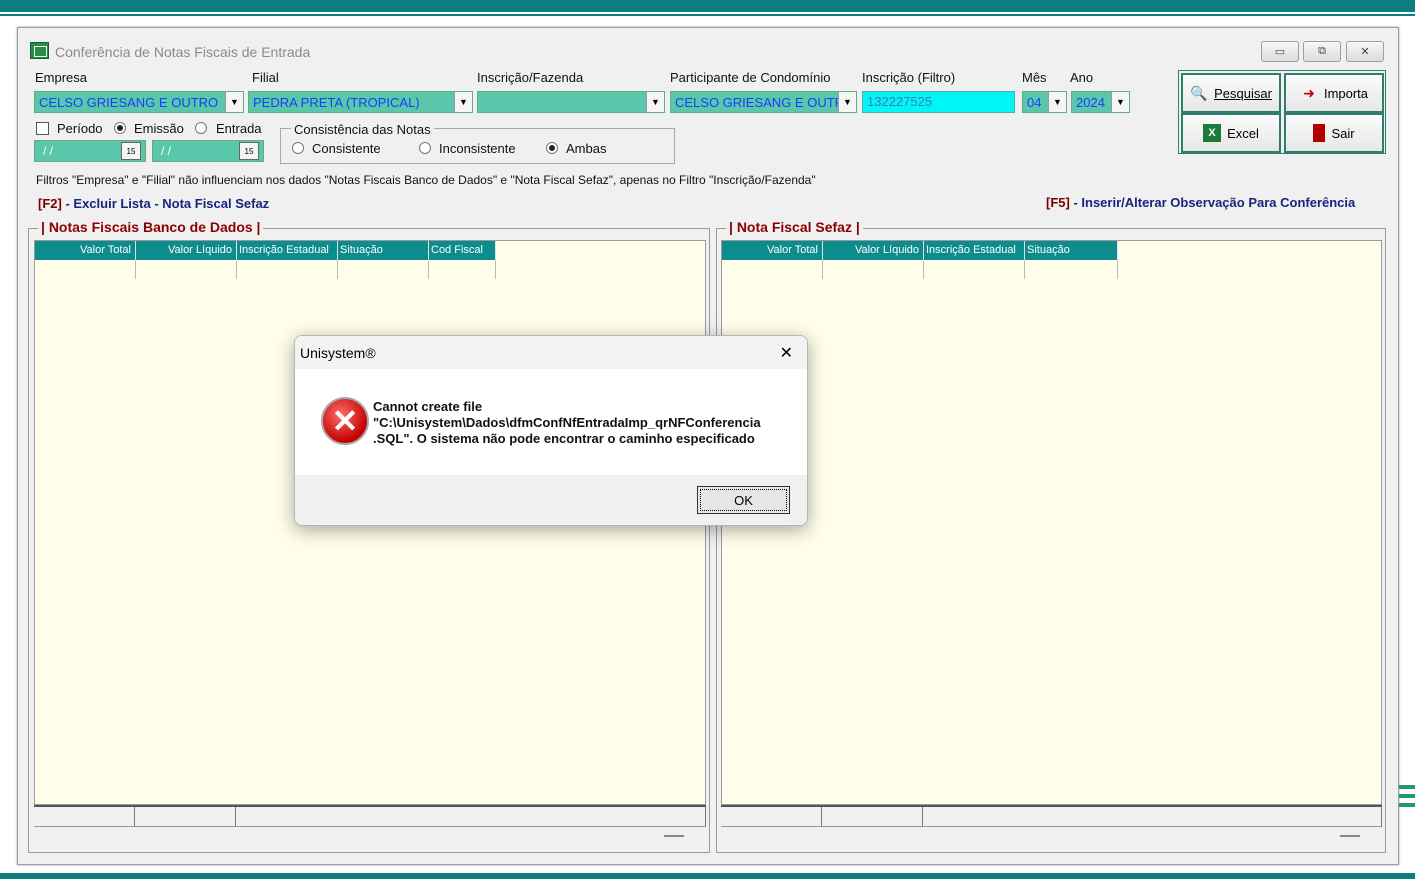  What do you see at coordinates (61, 77) in the screenshot?
I see `empresa-label: Empresa` at bounding box center [61, 77].